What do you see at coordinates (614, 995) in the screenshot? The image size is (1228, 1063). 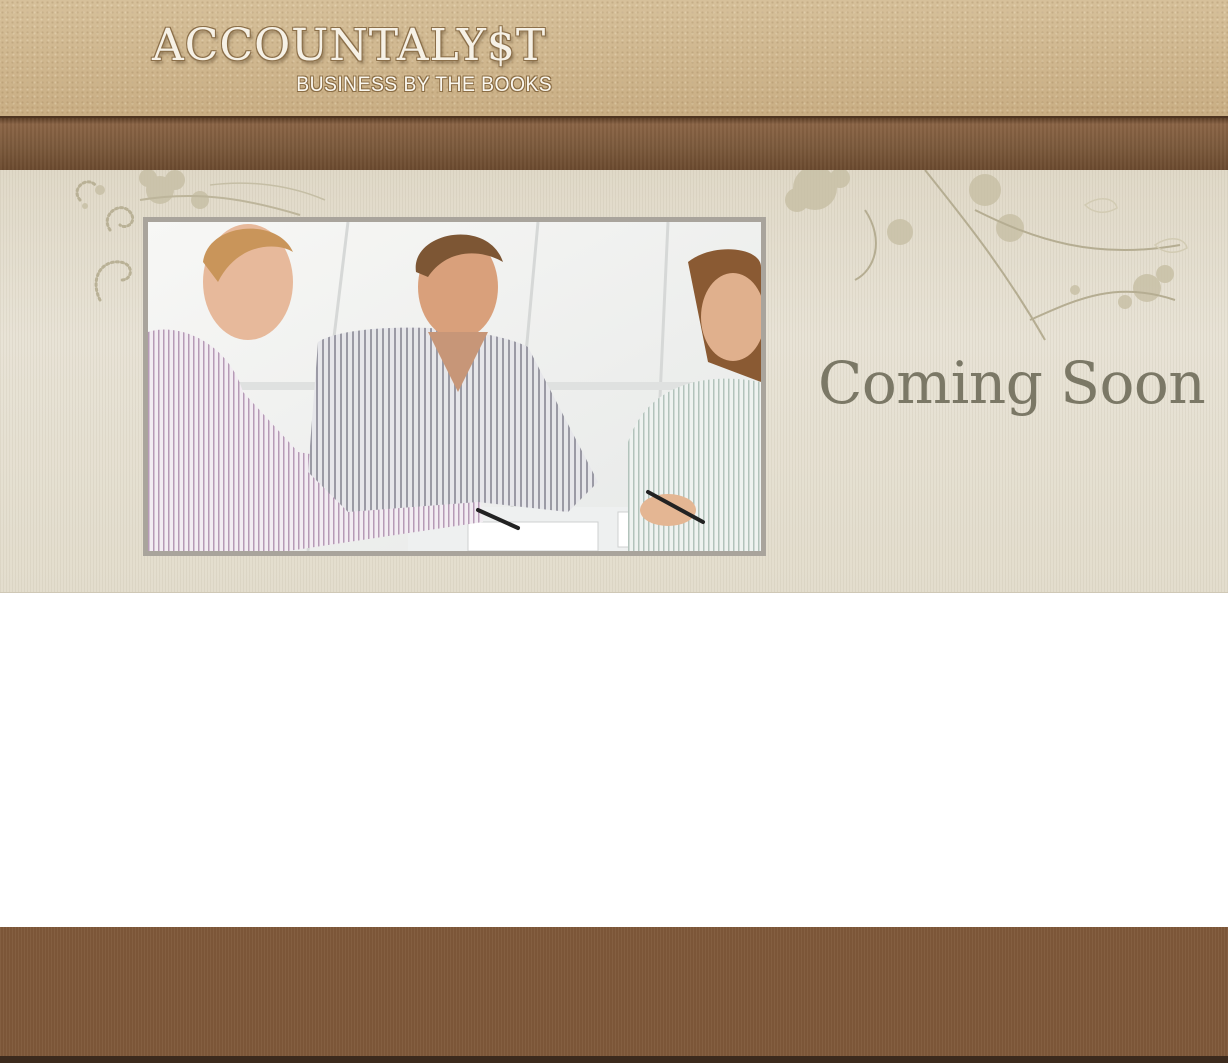 I see `site-footer` at bounding box center [614, 995].